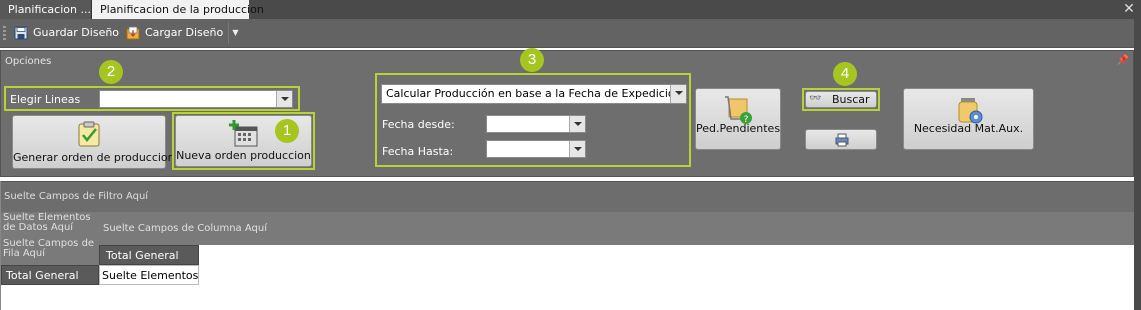 The image size is (1141, 310). What do you see at coordinates (94, 157) in the screenshot?
I see `generar-orden-label: Generar orden de produccion` at bounding box center [94, 157].